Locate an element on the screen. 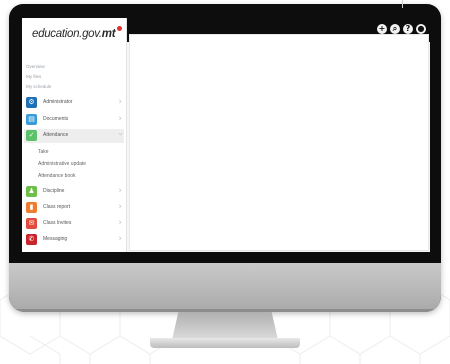 This screenshot has height=364, width=450. sidebar-item-label: Class Invites is located at coordinates (57, 223).